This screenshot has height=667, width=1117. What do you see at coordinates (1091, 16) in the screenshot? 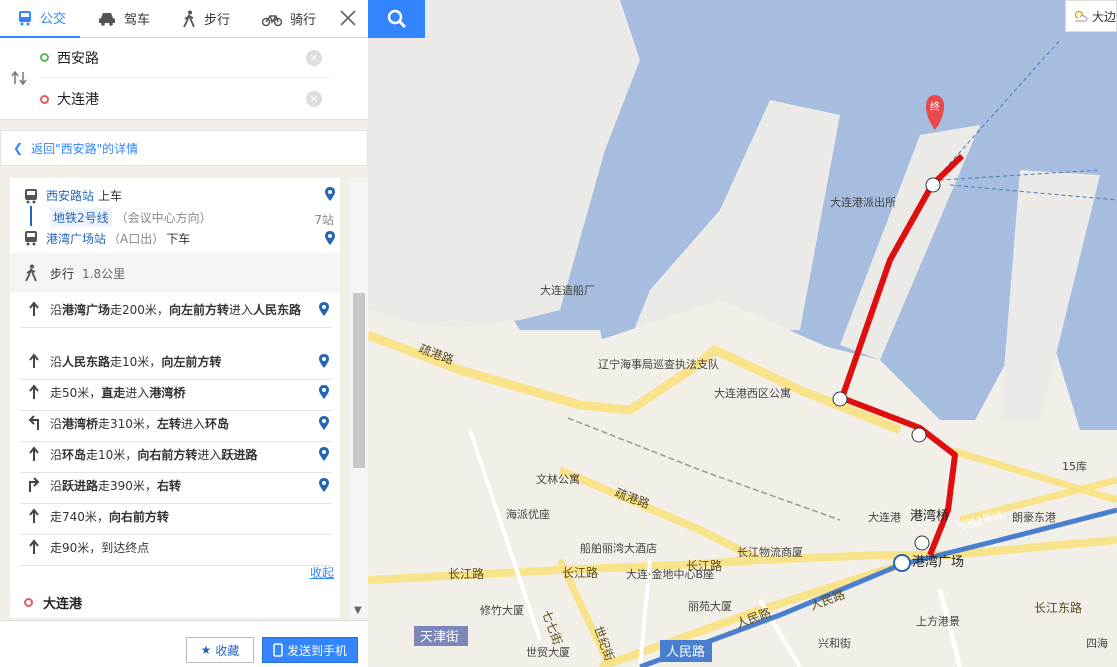
I see `weather-widget: 大边` at bounding box center [1091, 16].